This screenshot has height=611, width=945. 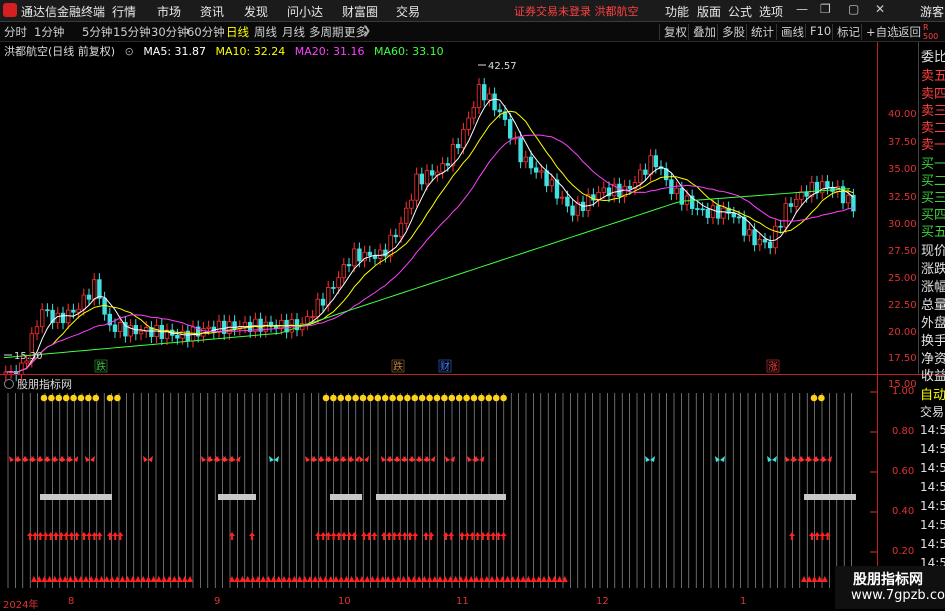 What do you see at coordinates (877, 319) in the screenshot?
I see `price-axis-line` at bounding box center [877, 319].